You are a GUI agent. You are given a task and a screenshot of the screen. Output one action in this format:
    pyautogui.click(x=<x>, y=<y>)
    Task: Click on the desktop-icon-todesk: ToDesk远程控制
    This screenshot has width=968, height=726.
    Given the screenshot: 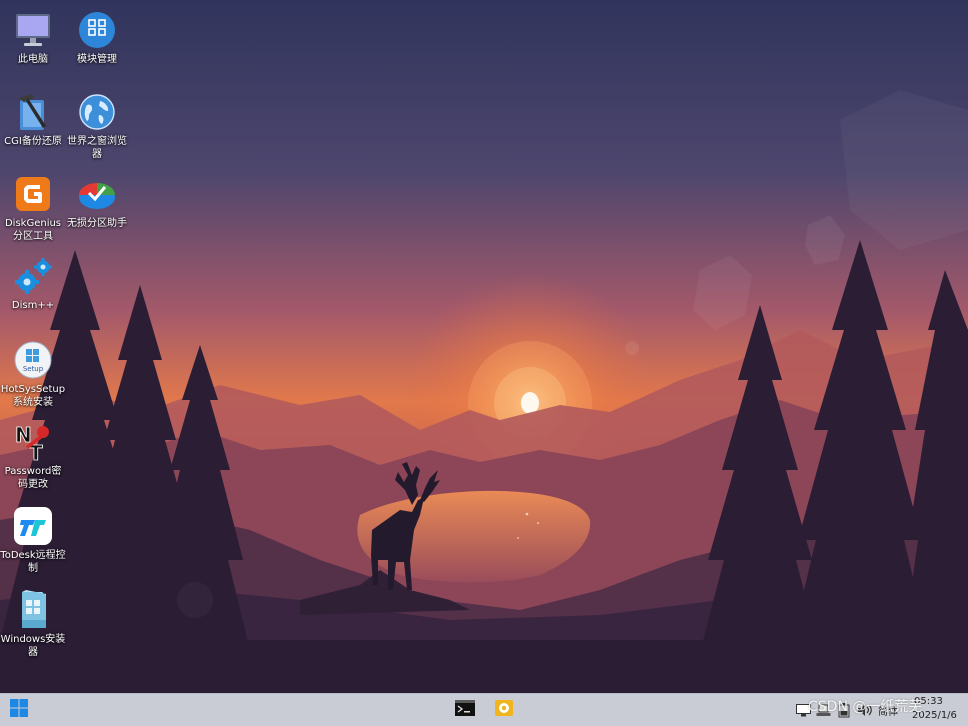 What is the action you would take?
    pyautogui.click(x=33, y=540)
    